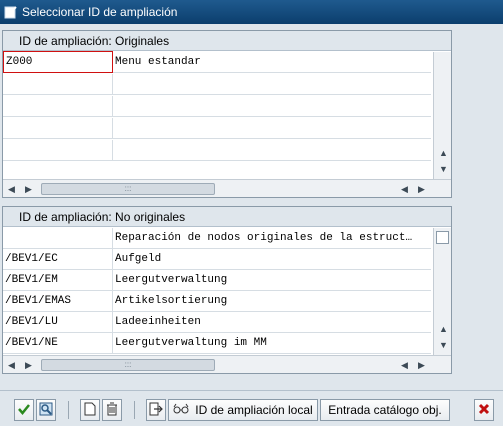 The image size is (503, 426). I want to click on catalog-entry-button: Entrada catálogo obj., so click(385, 410).